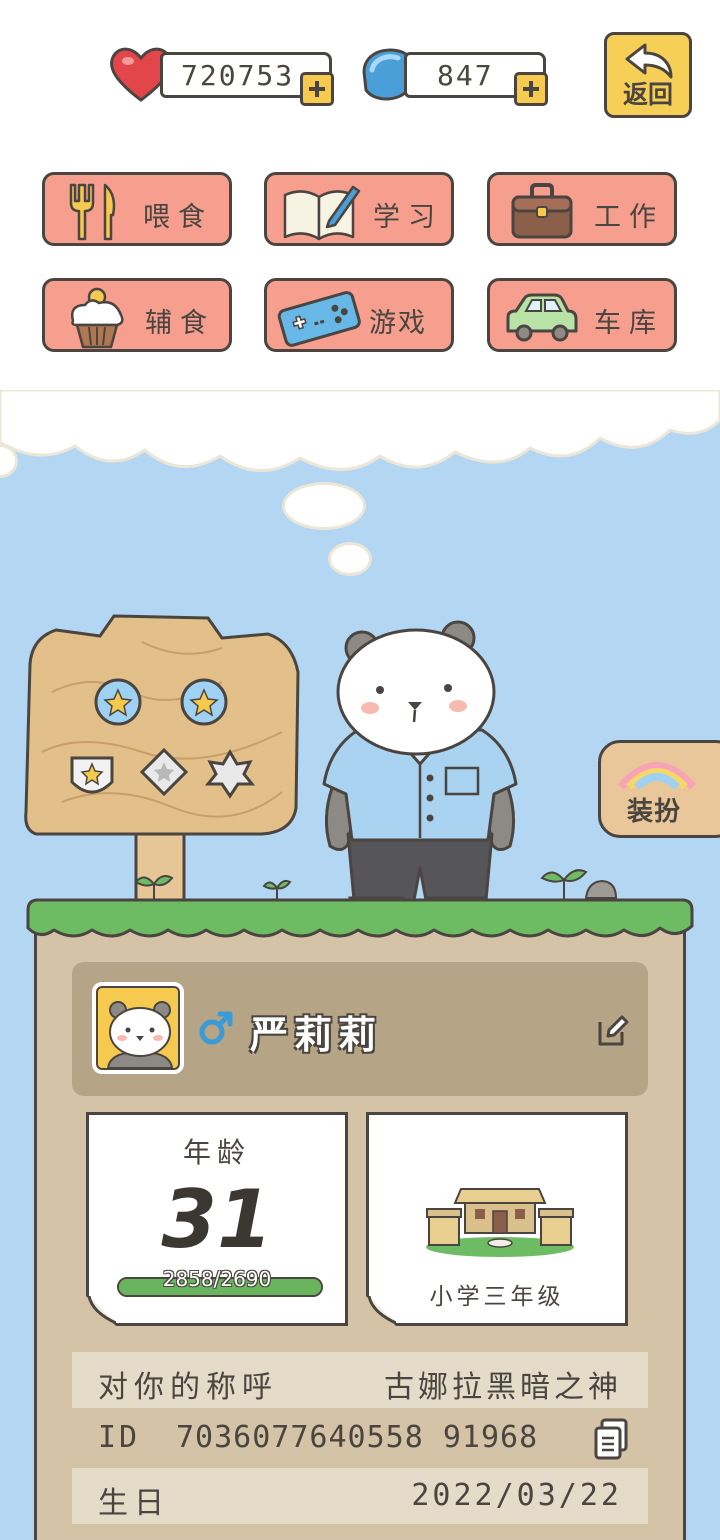 The image size is (720, 1540). What do you see at coordinates (398, 323) in the screenshot?
I see `game-label: 游戏` at bounding box center [398, 323].